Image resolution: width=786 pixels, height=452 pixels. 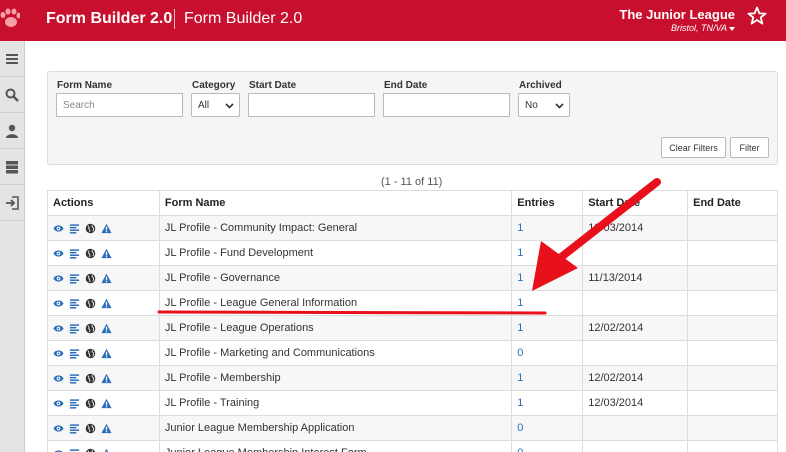 I want to click on filter-button: Filter, so click(x=749, y=147).